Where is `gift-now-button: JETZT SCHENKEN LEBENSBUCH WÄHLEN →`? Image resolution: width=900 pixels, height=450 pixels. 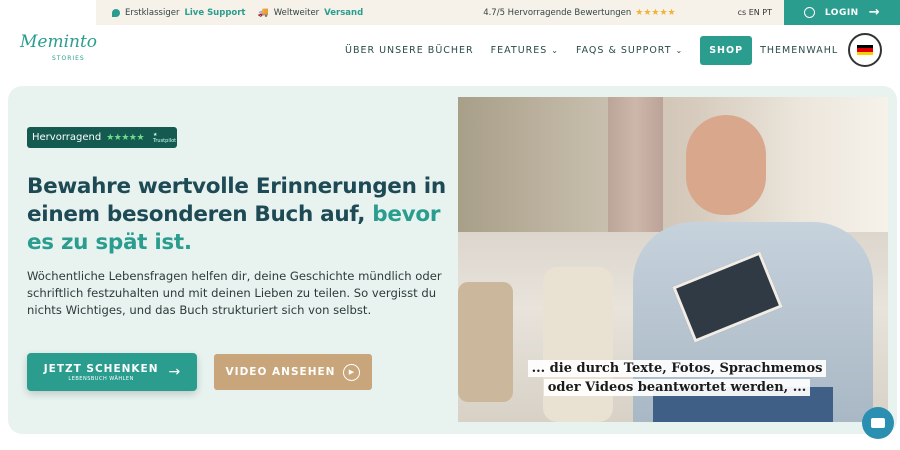
gift-now-button: JETZT SCHENKEN LEBENSBUCH WÄHLEN → is located at coordinates (112, 372).